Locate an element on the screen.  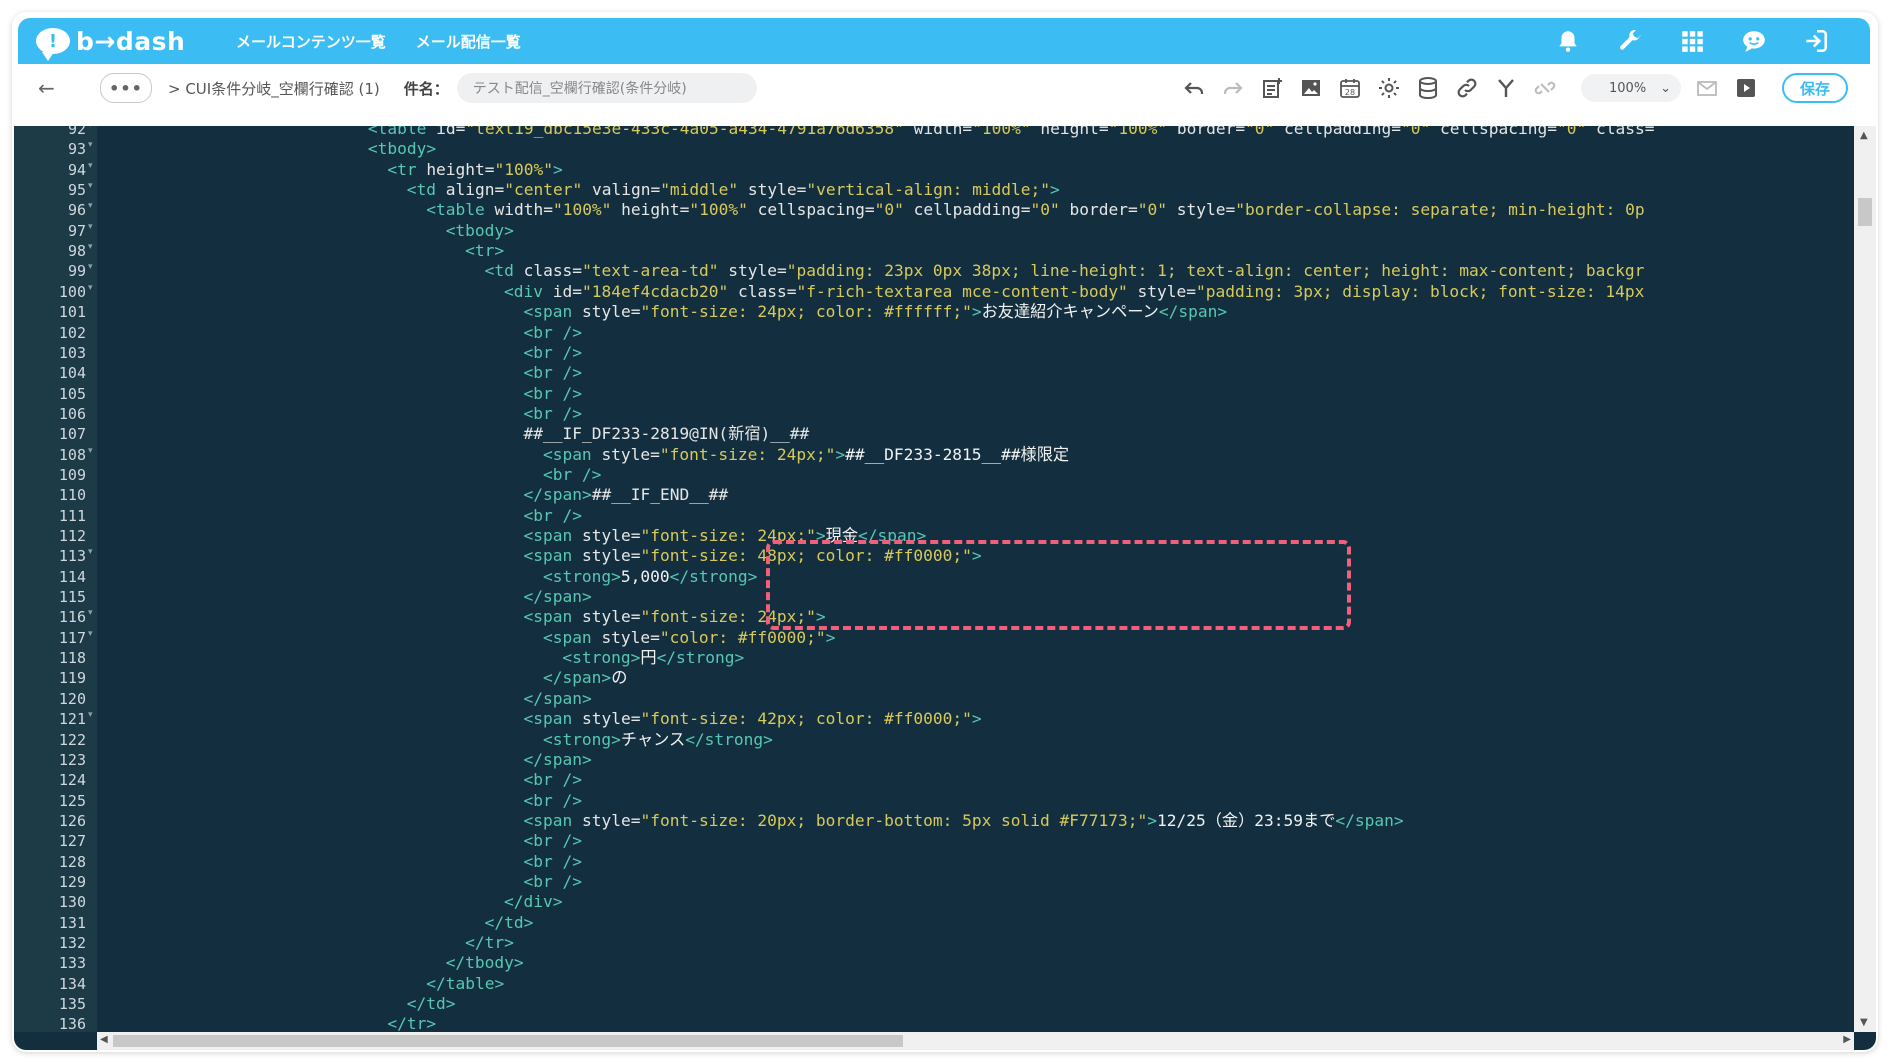
database-icon is located at coordinates (1428, 88).